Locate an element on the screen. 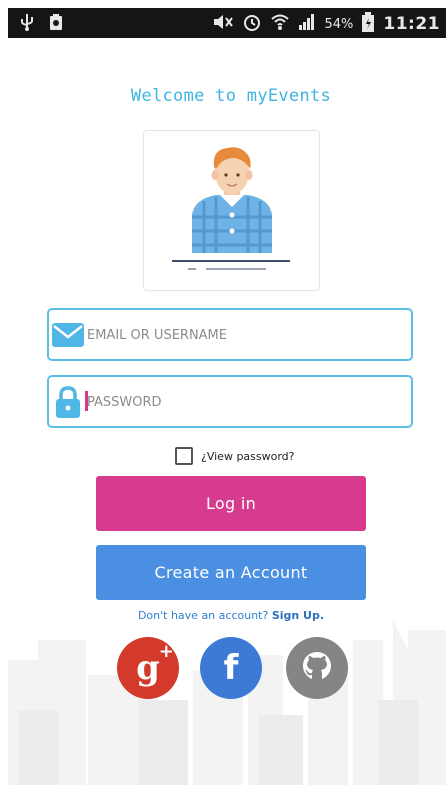 The height and width of the screenshot is (785, 446). signup-prompt-text: Don't have an account? is located at coordinates (203, 615).